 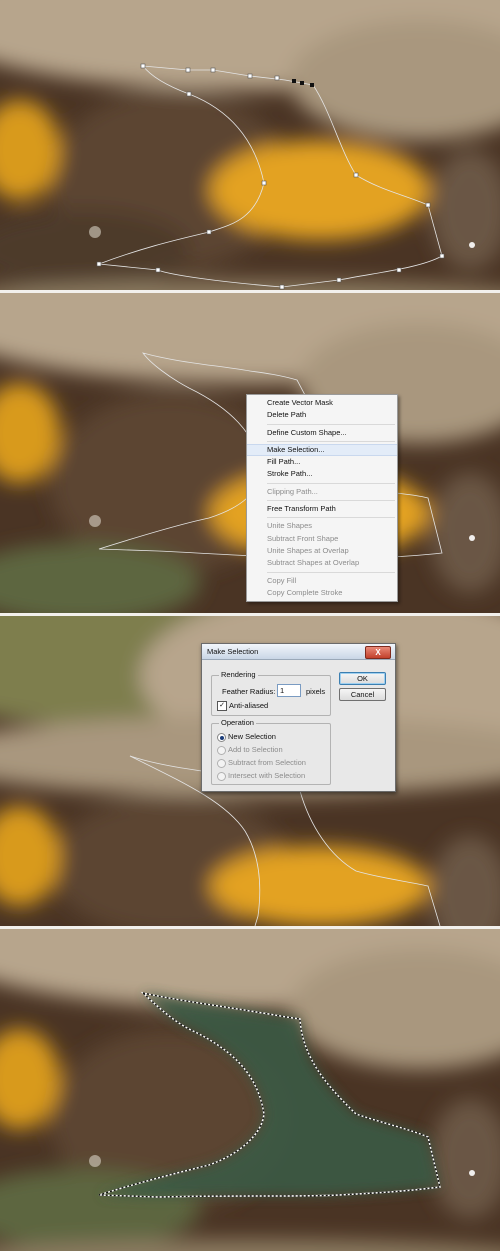 I want to click on menu-item-unite-shapes: Unite Shapes, so click(x=322, y=526).